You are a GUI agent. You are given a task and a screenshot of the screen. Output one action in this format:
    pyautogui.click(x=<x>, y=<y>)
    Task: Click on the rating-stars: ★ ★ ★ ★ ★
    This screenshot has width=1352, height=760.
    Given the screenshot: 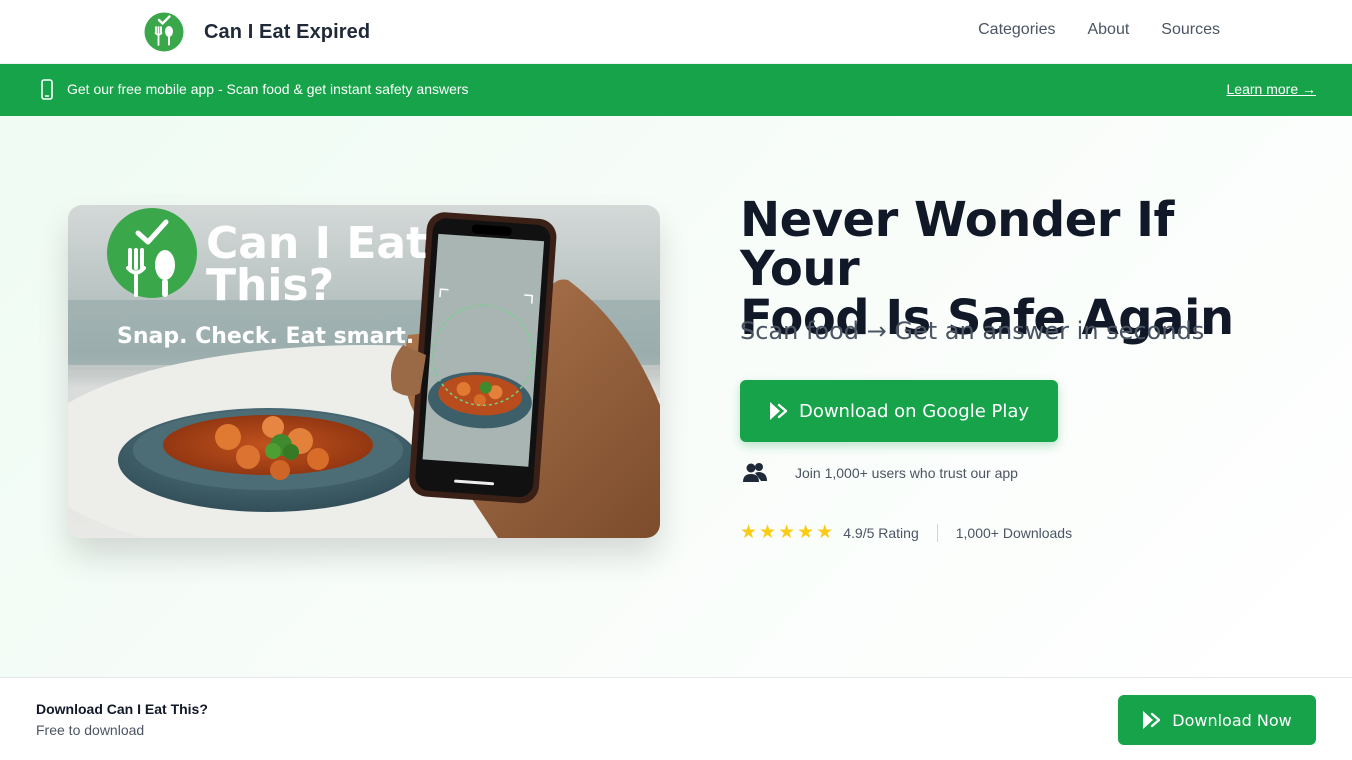 What is the action you would take?
    pyautogui.click(x=786, y=533)
    